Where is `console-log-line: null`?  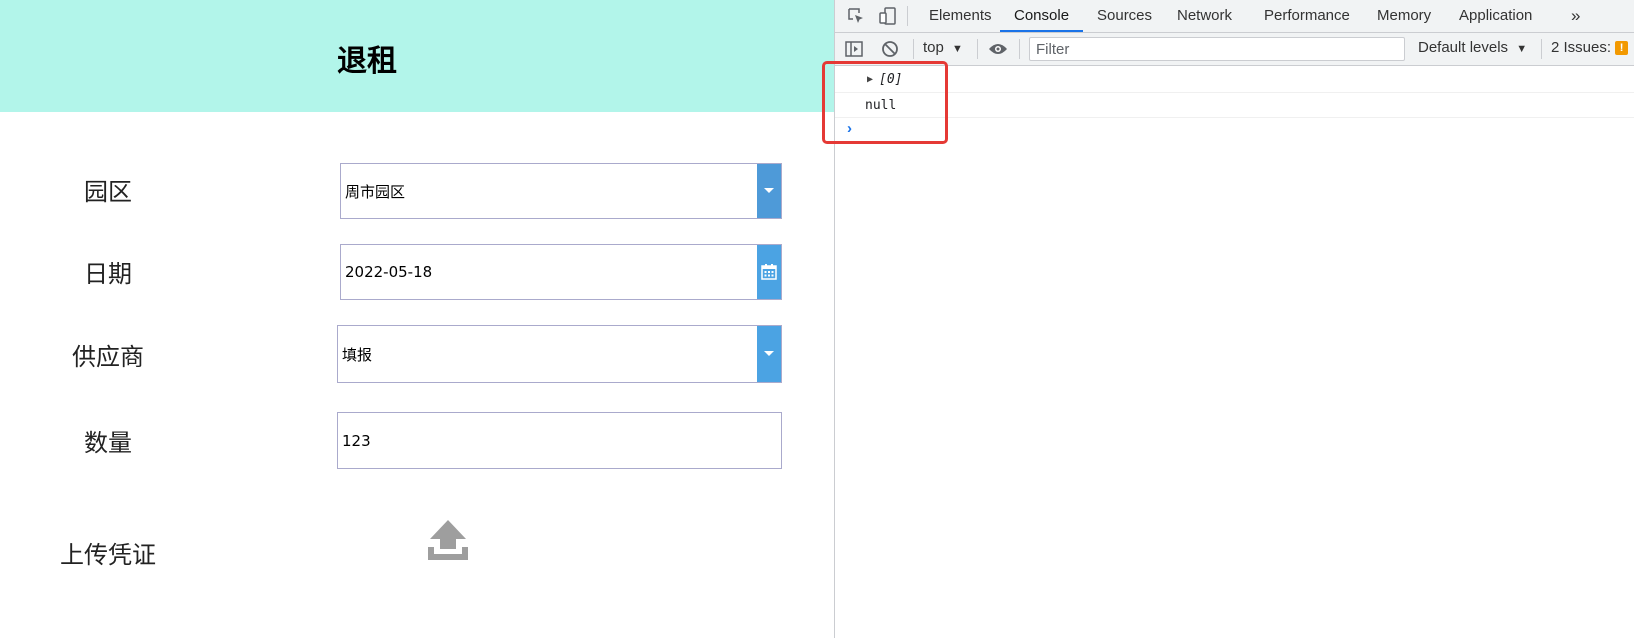 console-log-line: null is located at coordinates (1234, 105).